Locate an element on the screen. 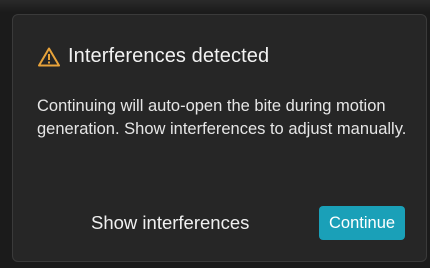 This screenshot has width=430, height=268. dialog-header: Interferences detected is located at coordinates (153, 56).